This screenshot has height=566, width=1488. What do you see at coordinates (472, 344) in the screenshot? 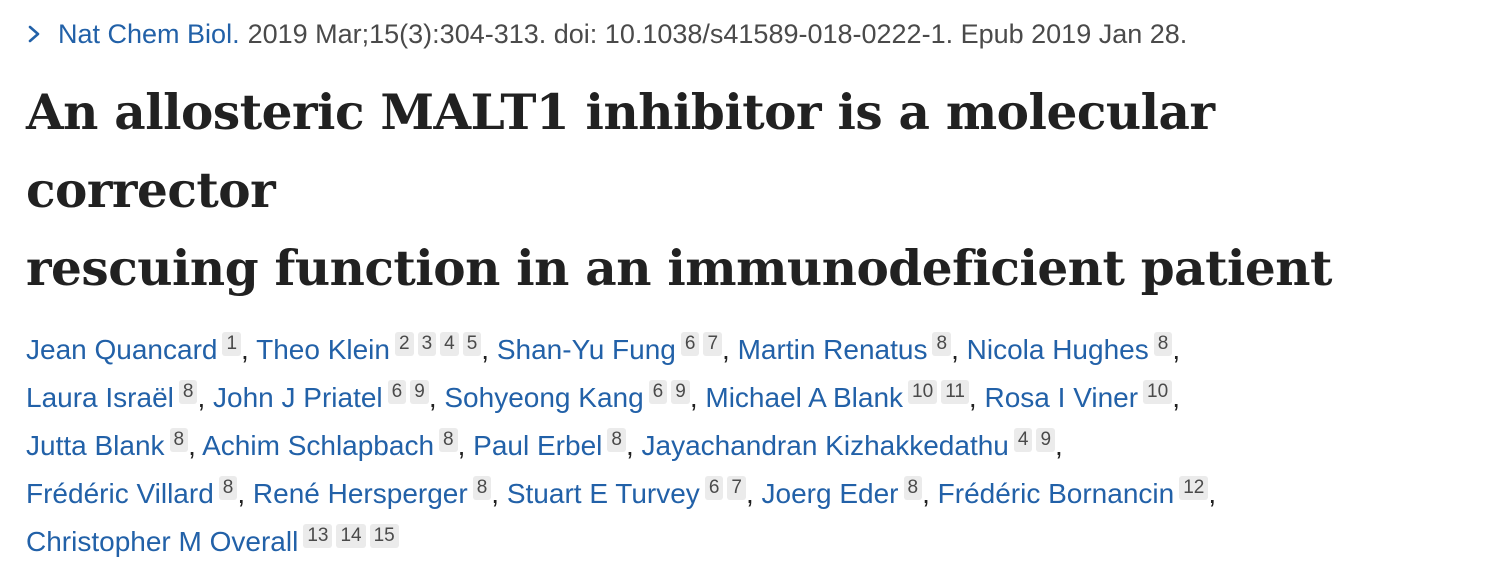
I see `affiliation-badge: 5` at bounding box center [472, 344].